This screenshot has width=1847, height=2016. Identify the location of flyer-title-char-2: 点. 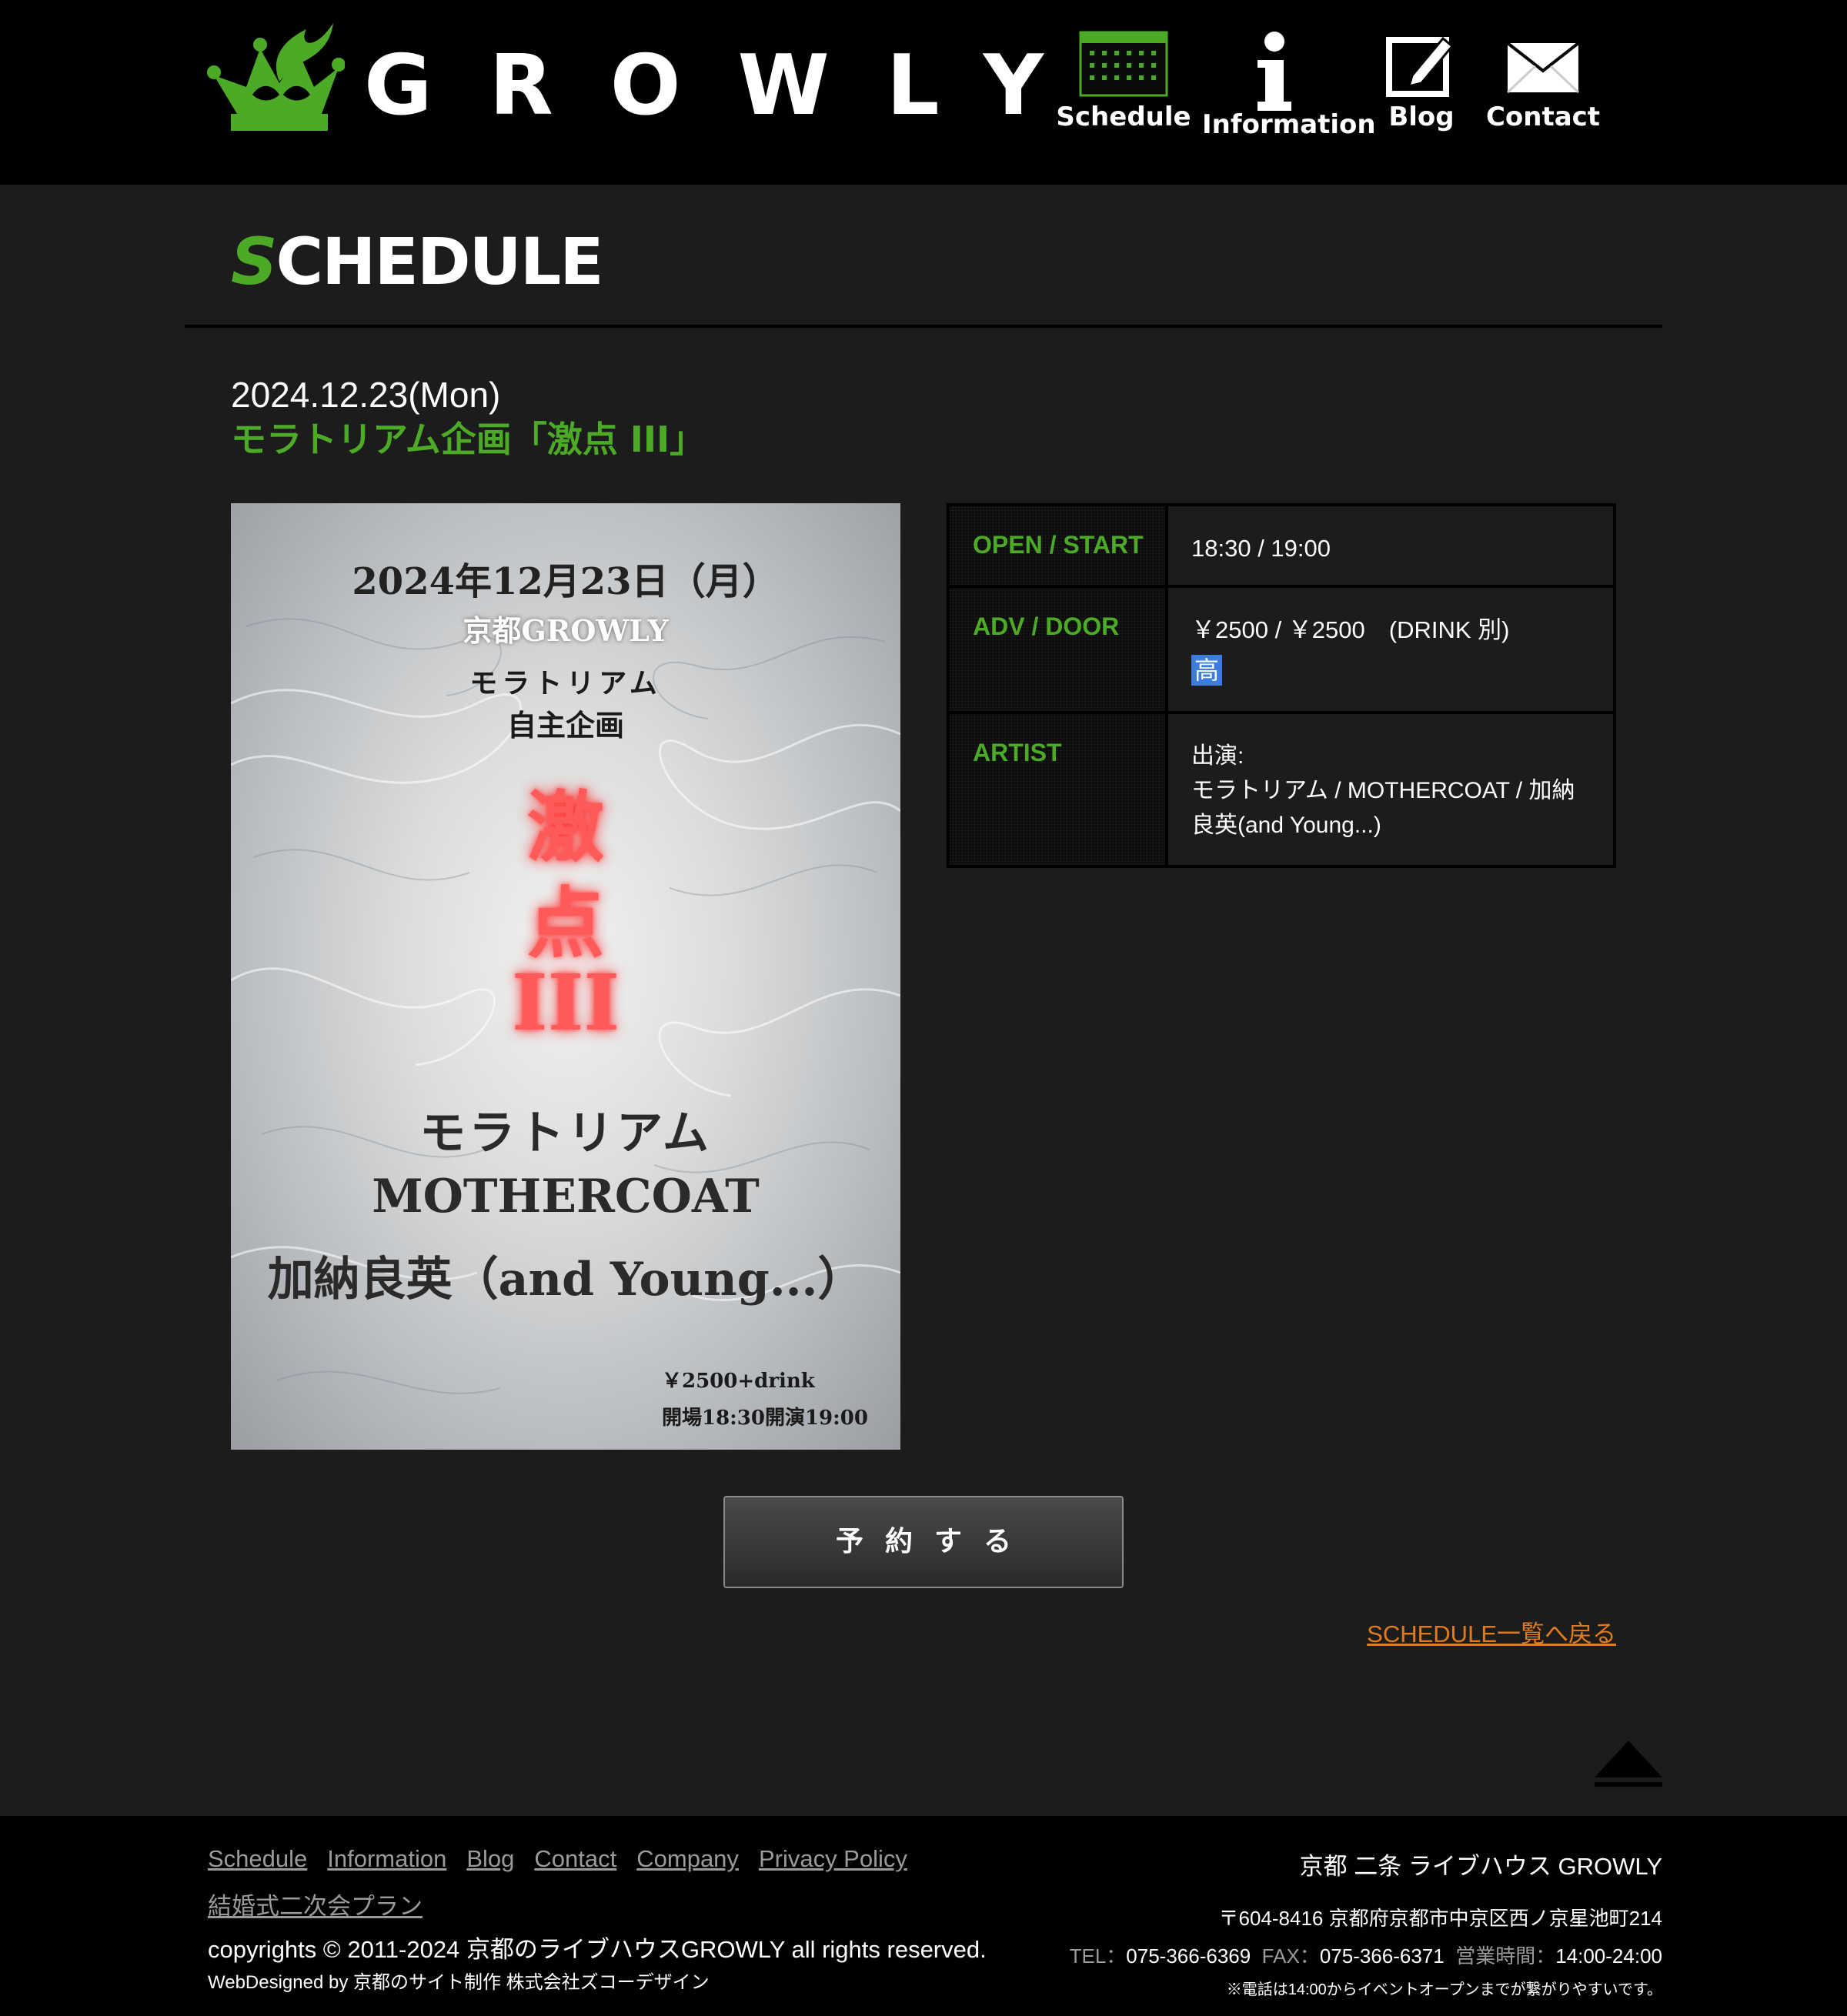
(565, 923).